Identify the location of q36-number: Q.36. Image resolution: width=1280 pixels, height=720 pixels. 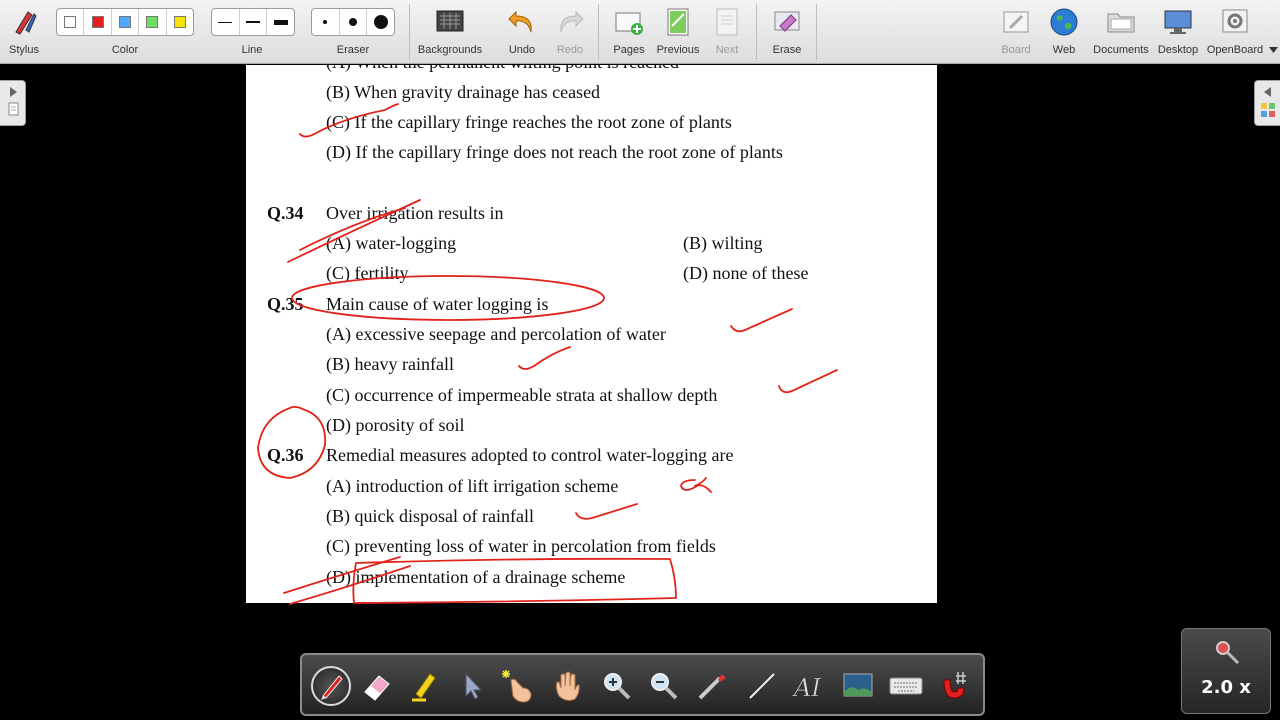
(285, 455).